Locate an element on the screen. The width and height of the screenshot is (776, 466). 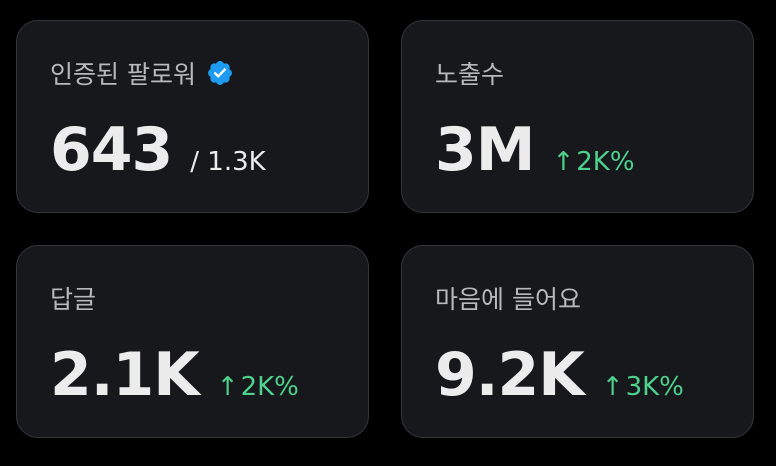
card-value-row: 643 / 1.3K is located at coordinates (158, 150).